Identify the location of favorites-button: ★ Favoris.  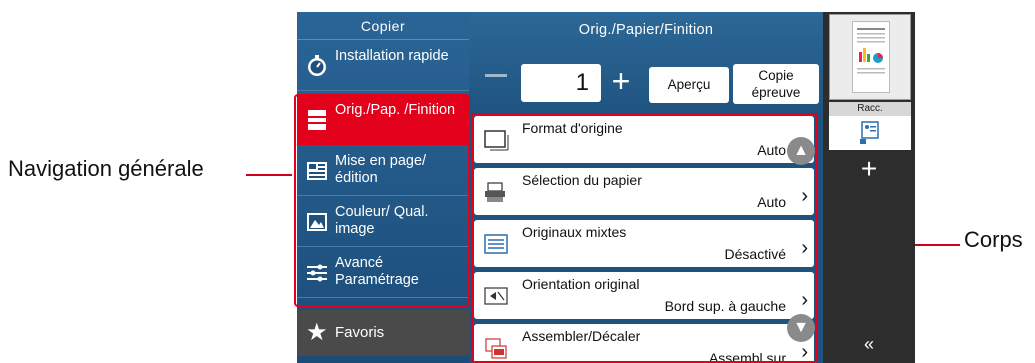
(383, 333).